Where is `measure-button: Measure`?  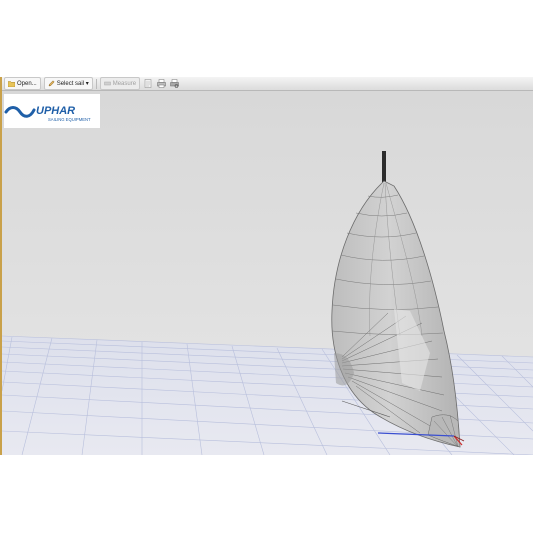 measure-button: Measure is located at coordinates (120, 83).